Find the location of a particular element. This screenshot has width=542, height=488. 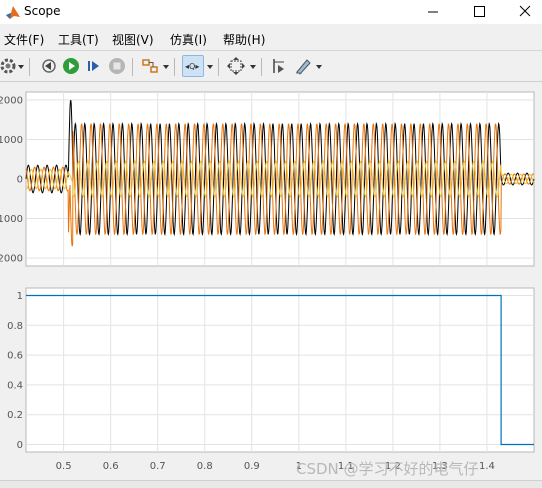

fit-axes-button is located at coordinates (236, 66).